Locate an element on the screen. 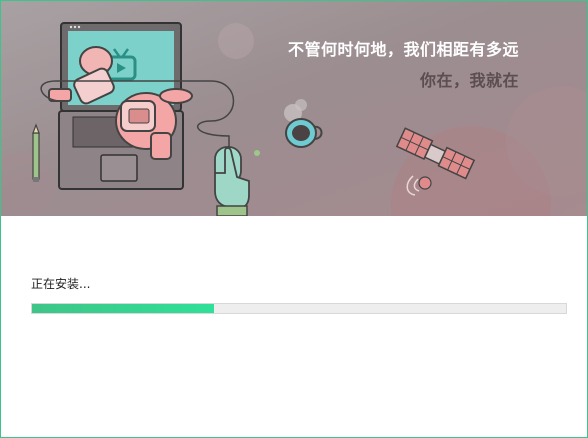  install-progress-fill is located at coordinates (123, 308).